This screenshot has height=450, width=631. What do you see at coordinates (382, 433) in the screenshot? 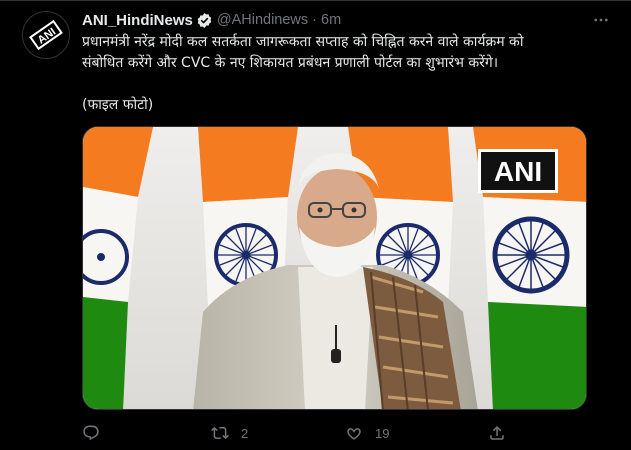
I see `like-count: 19` at bounding box center [382, 433].